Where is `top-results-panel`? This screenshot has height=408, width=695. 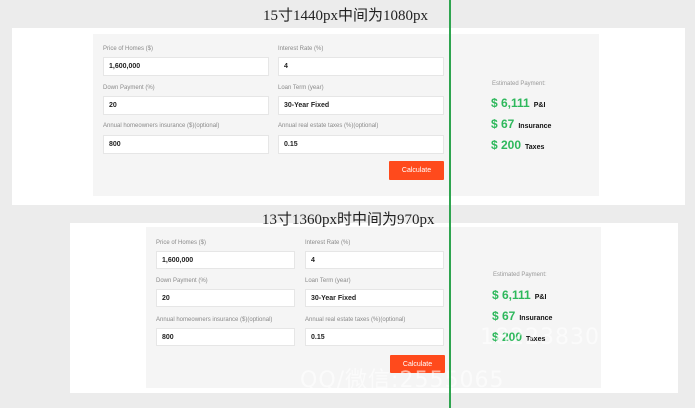 top-results-panel is located at coordinates (525, 115).